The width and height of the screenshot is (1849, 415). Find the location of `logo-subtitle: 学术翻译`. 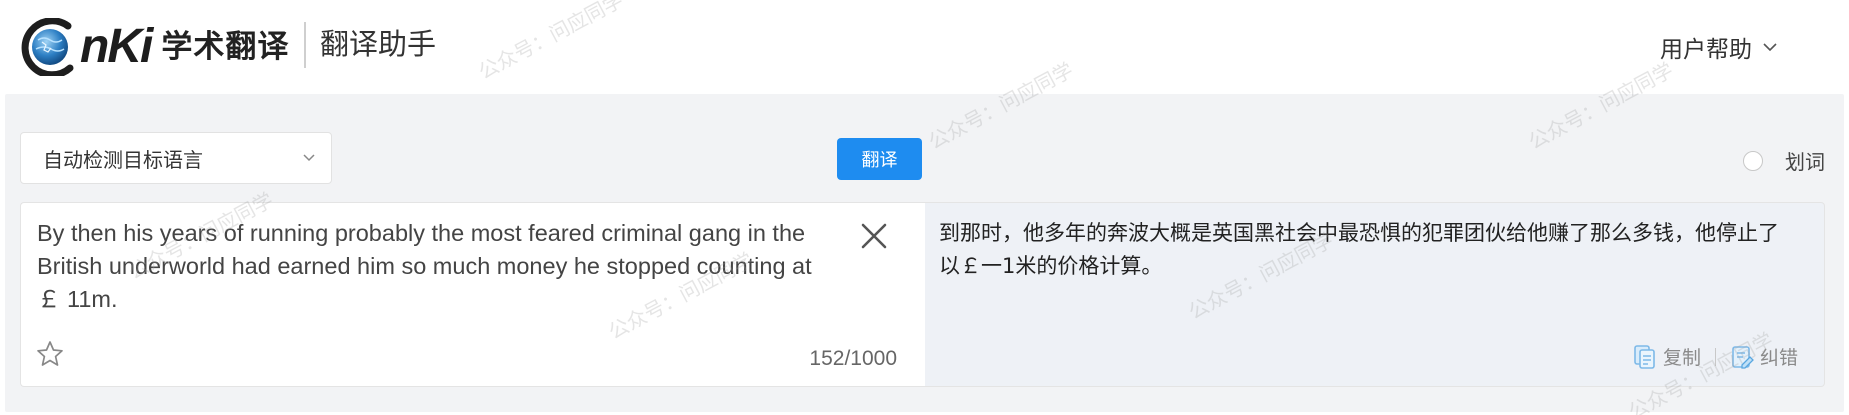

logo-subtitle: 学术翻译 is located at coordinates (225, 47).